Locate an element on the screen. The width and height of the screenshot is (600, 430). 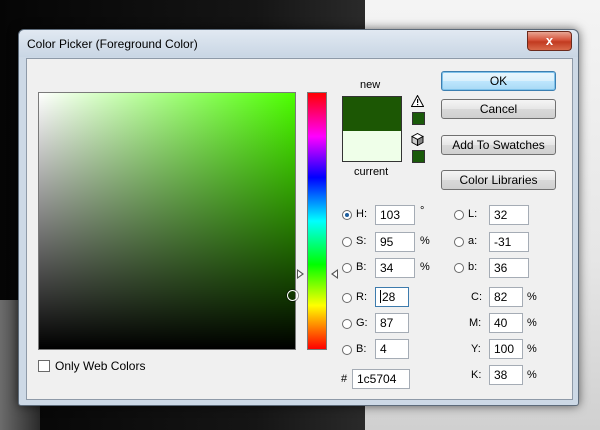
red-input: 28 is located at coordinates (392, 297).